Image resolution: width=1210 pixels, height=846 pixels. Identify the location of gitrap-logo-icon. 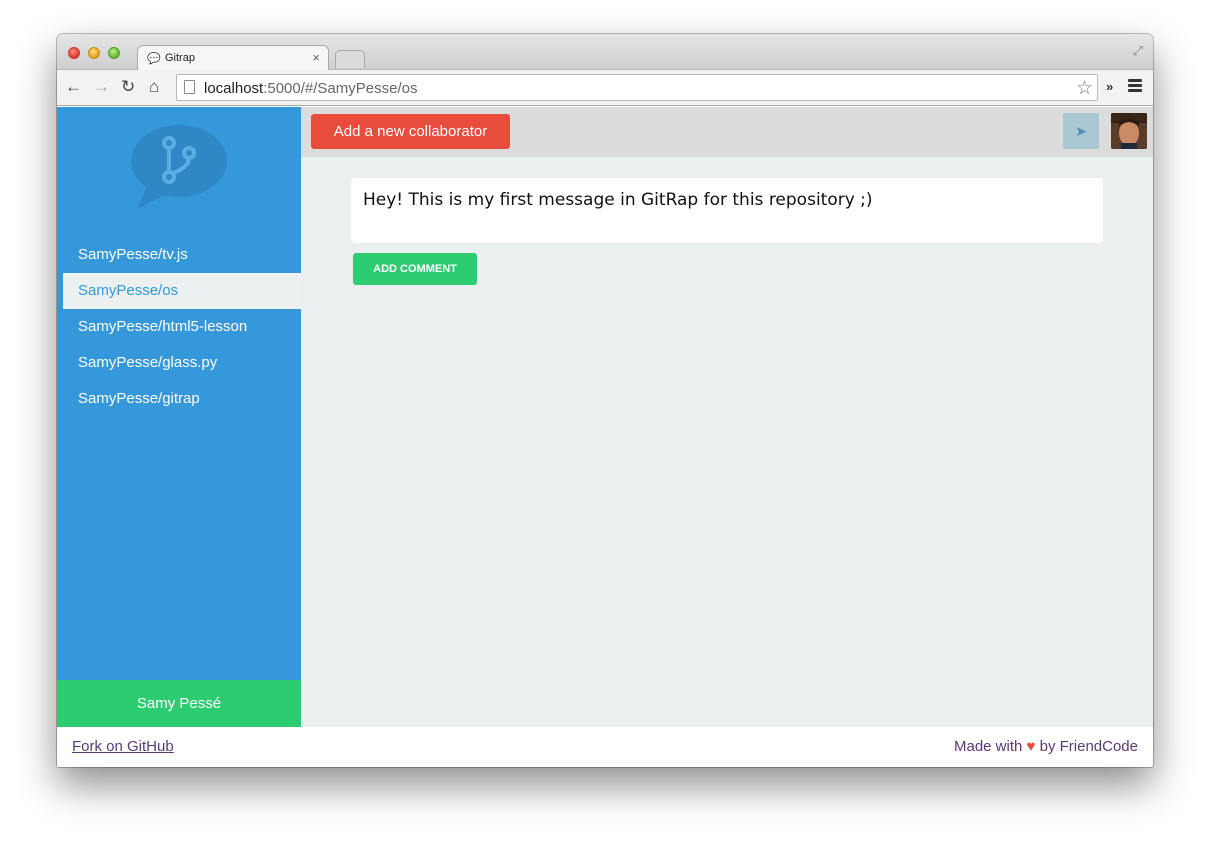
(179, 167).